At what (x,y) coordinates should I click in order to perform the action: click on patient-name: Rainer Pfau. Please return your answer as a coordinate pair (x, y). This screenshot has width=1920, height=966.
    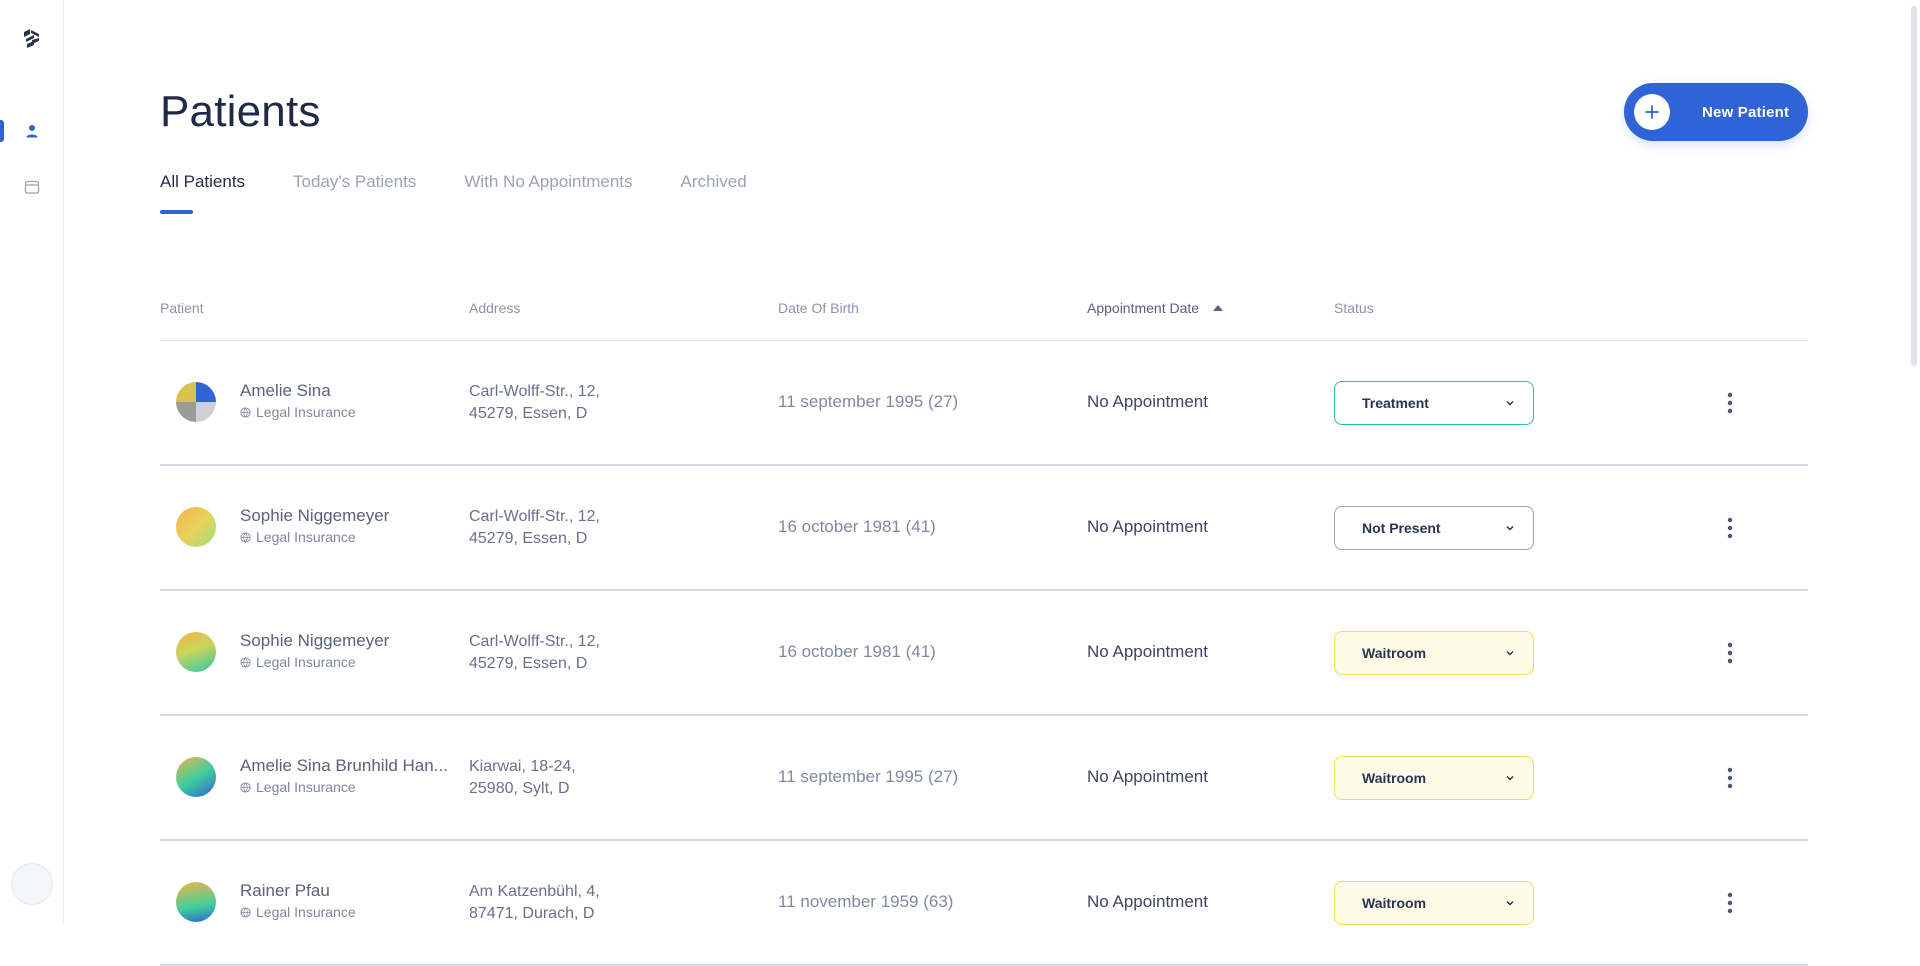
    Looking at the image, I should click on (285, 891).